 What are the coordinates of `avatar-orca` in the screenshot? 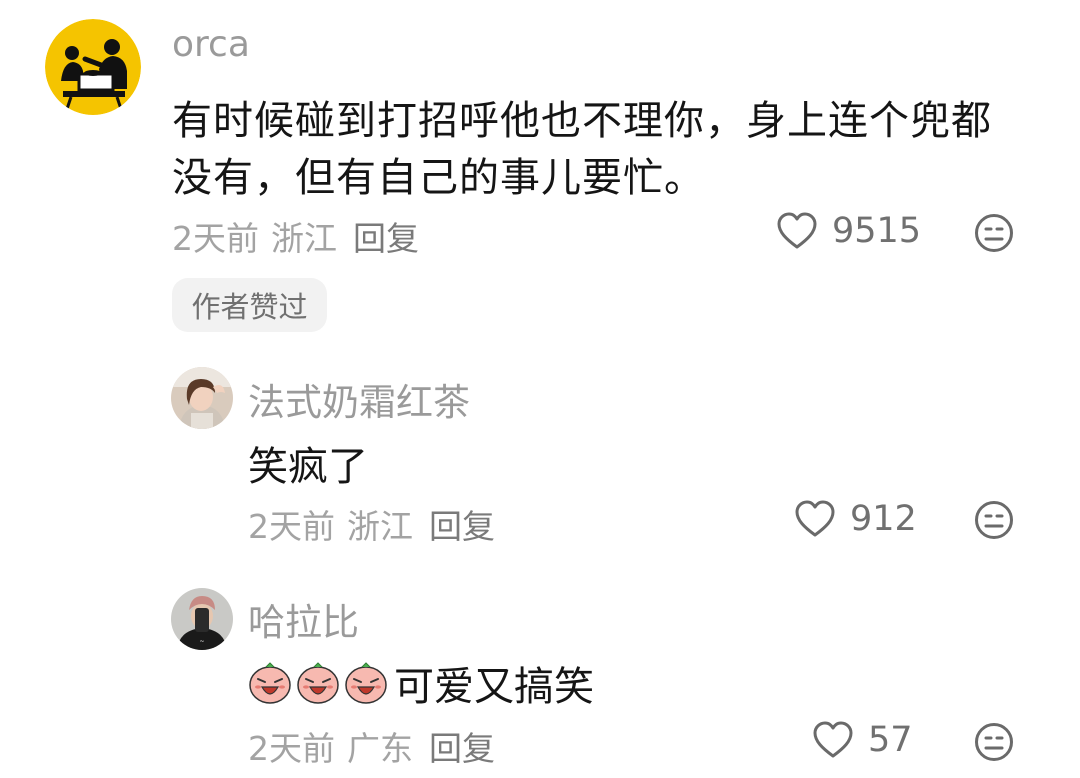 It's located at (93, 67).